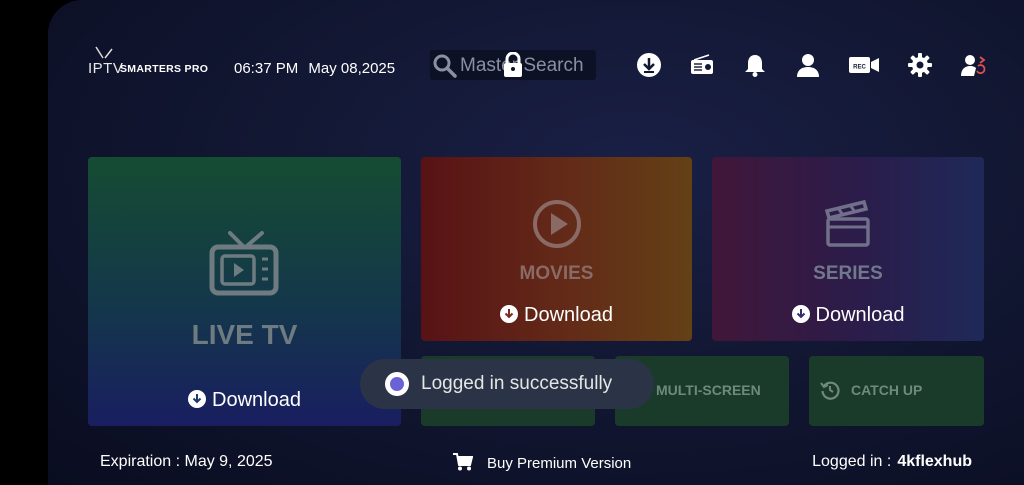 Image resolution: width=1024 pixels, height=485 pixels. Describe the element at coordinates (266, 68) in the screenshot. I see `clock-time: 06:37 PM` at that location.